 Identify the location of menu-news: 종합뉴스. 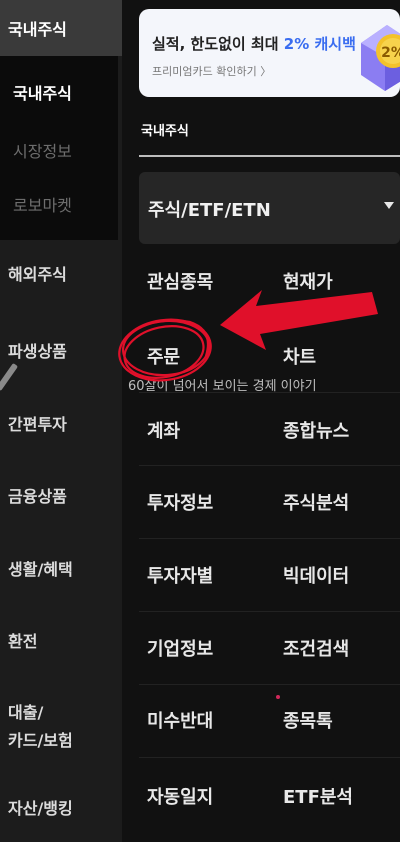
(316, 430).